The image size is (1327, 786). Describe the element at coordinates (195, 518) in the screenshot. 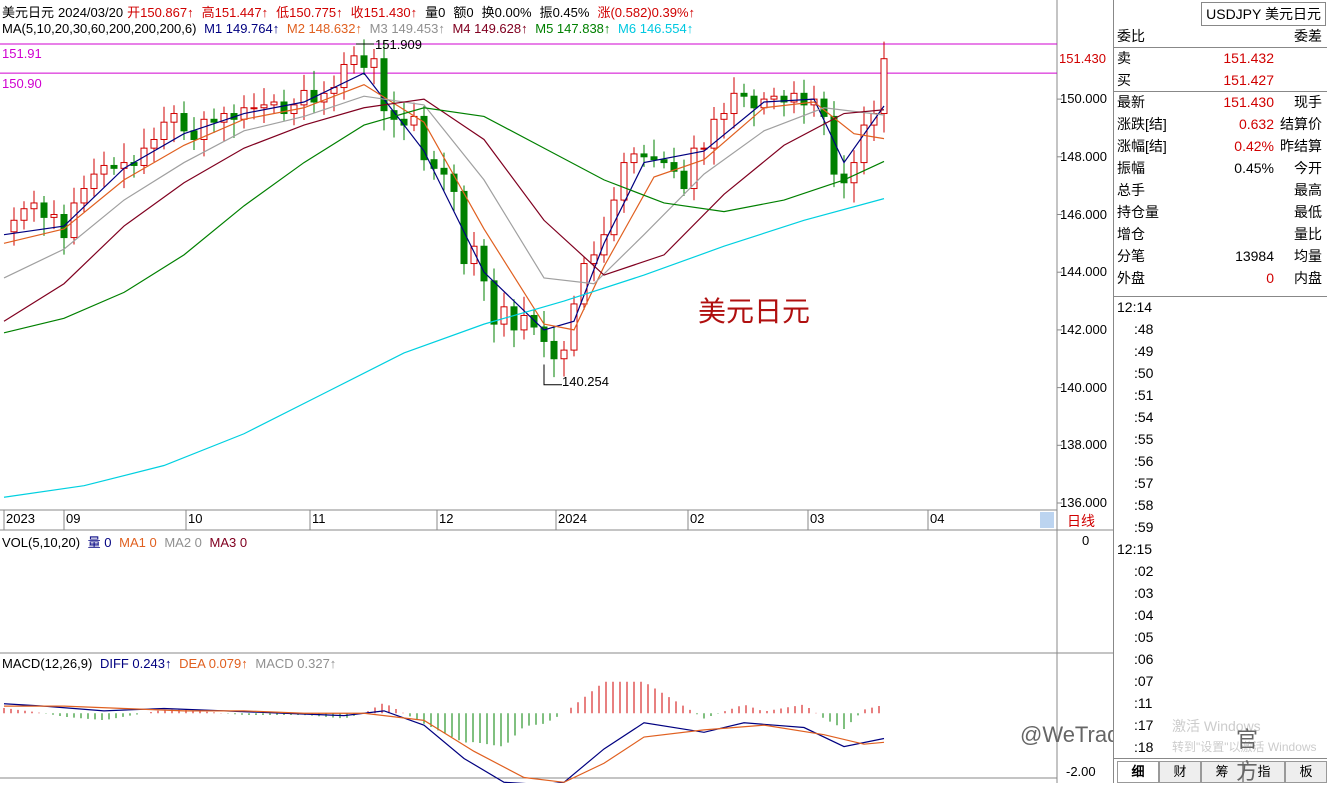

I see `date-tick: 10` at that location.